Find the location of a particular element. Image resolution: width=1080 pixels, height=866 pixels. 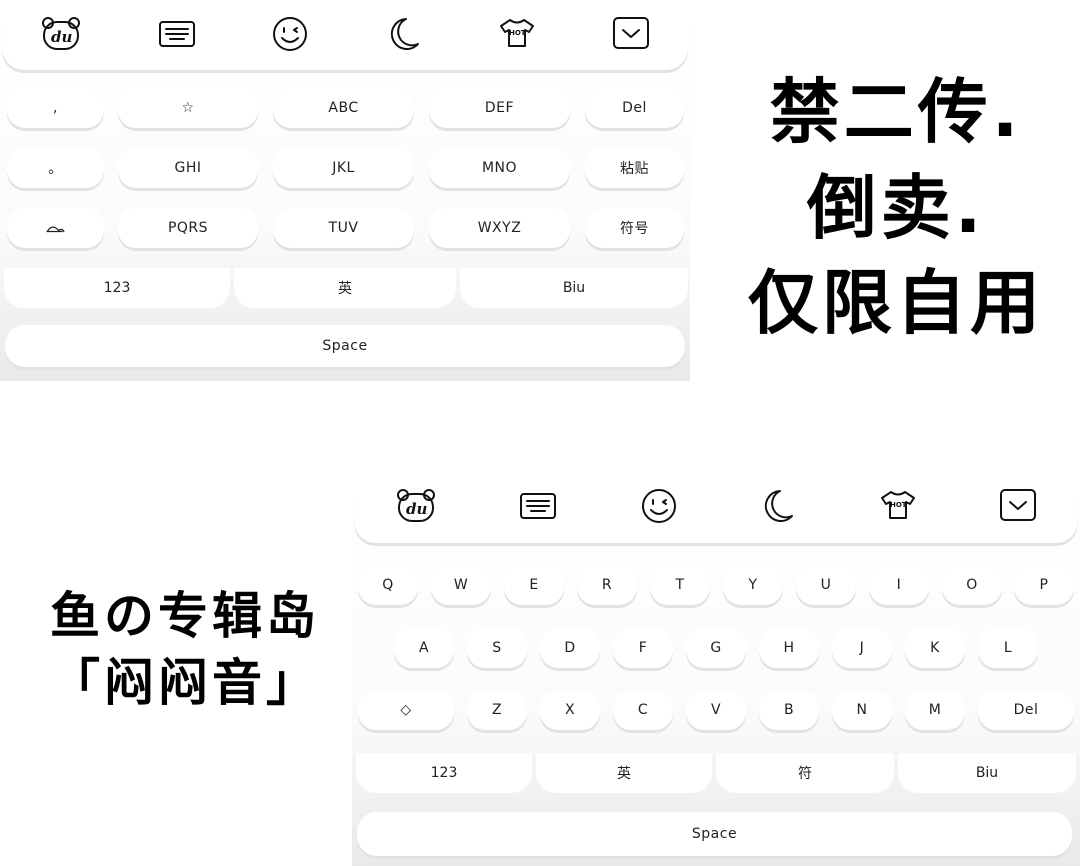

key-e: E is located at coordinates (534, 585).